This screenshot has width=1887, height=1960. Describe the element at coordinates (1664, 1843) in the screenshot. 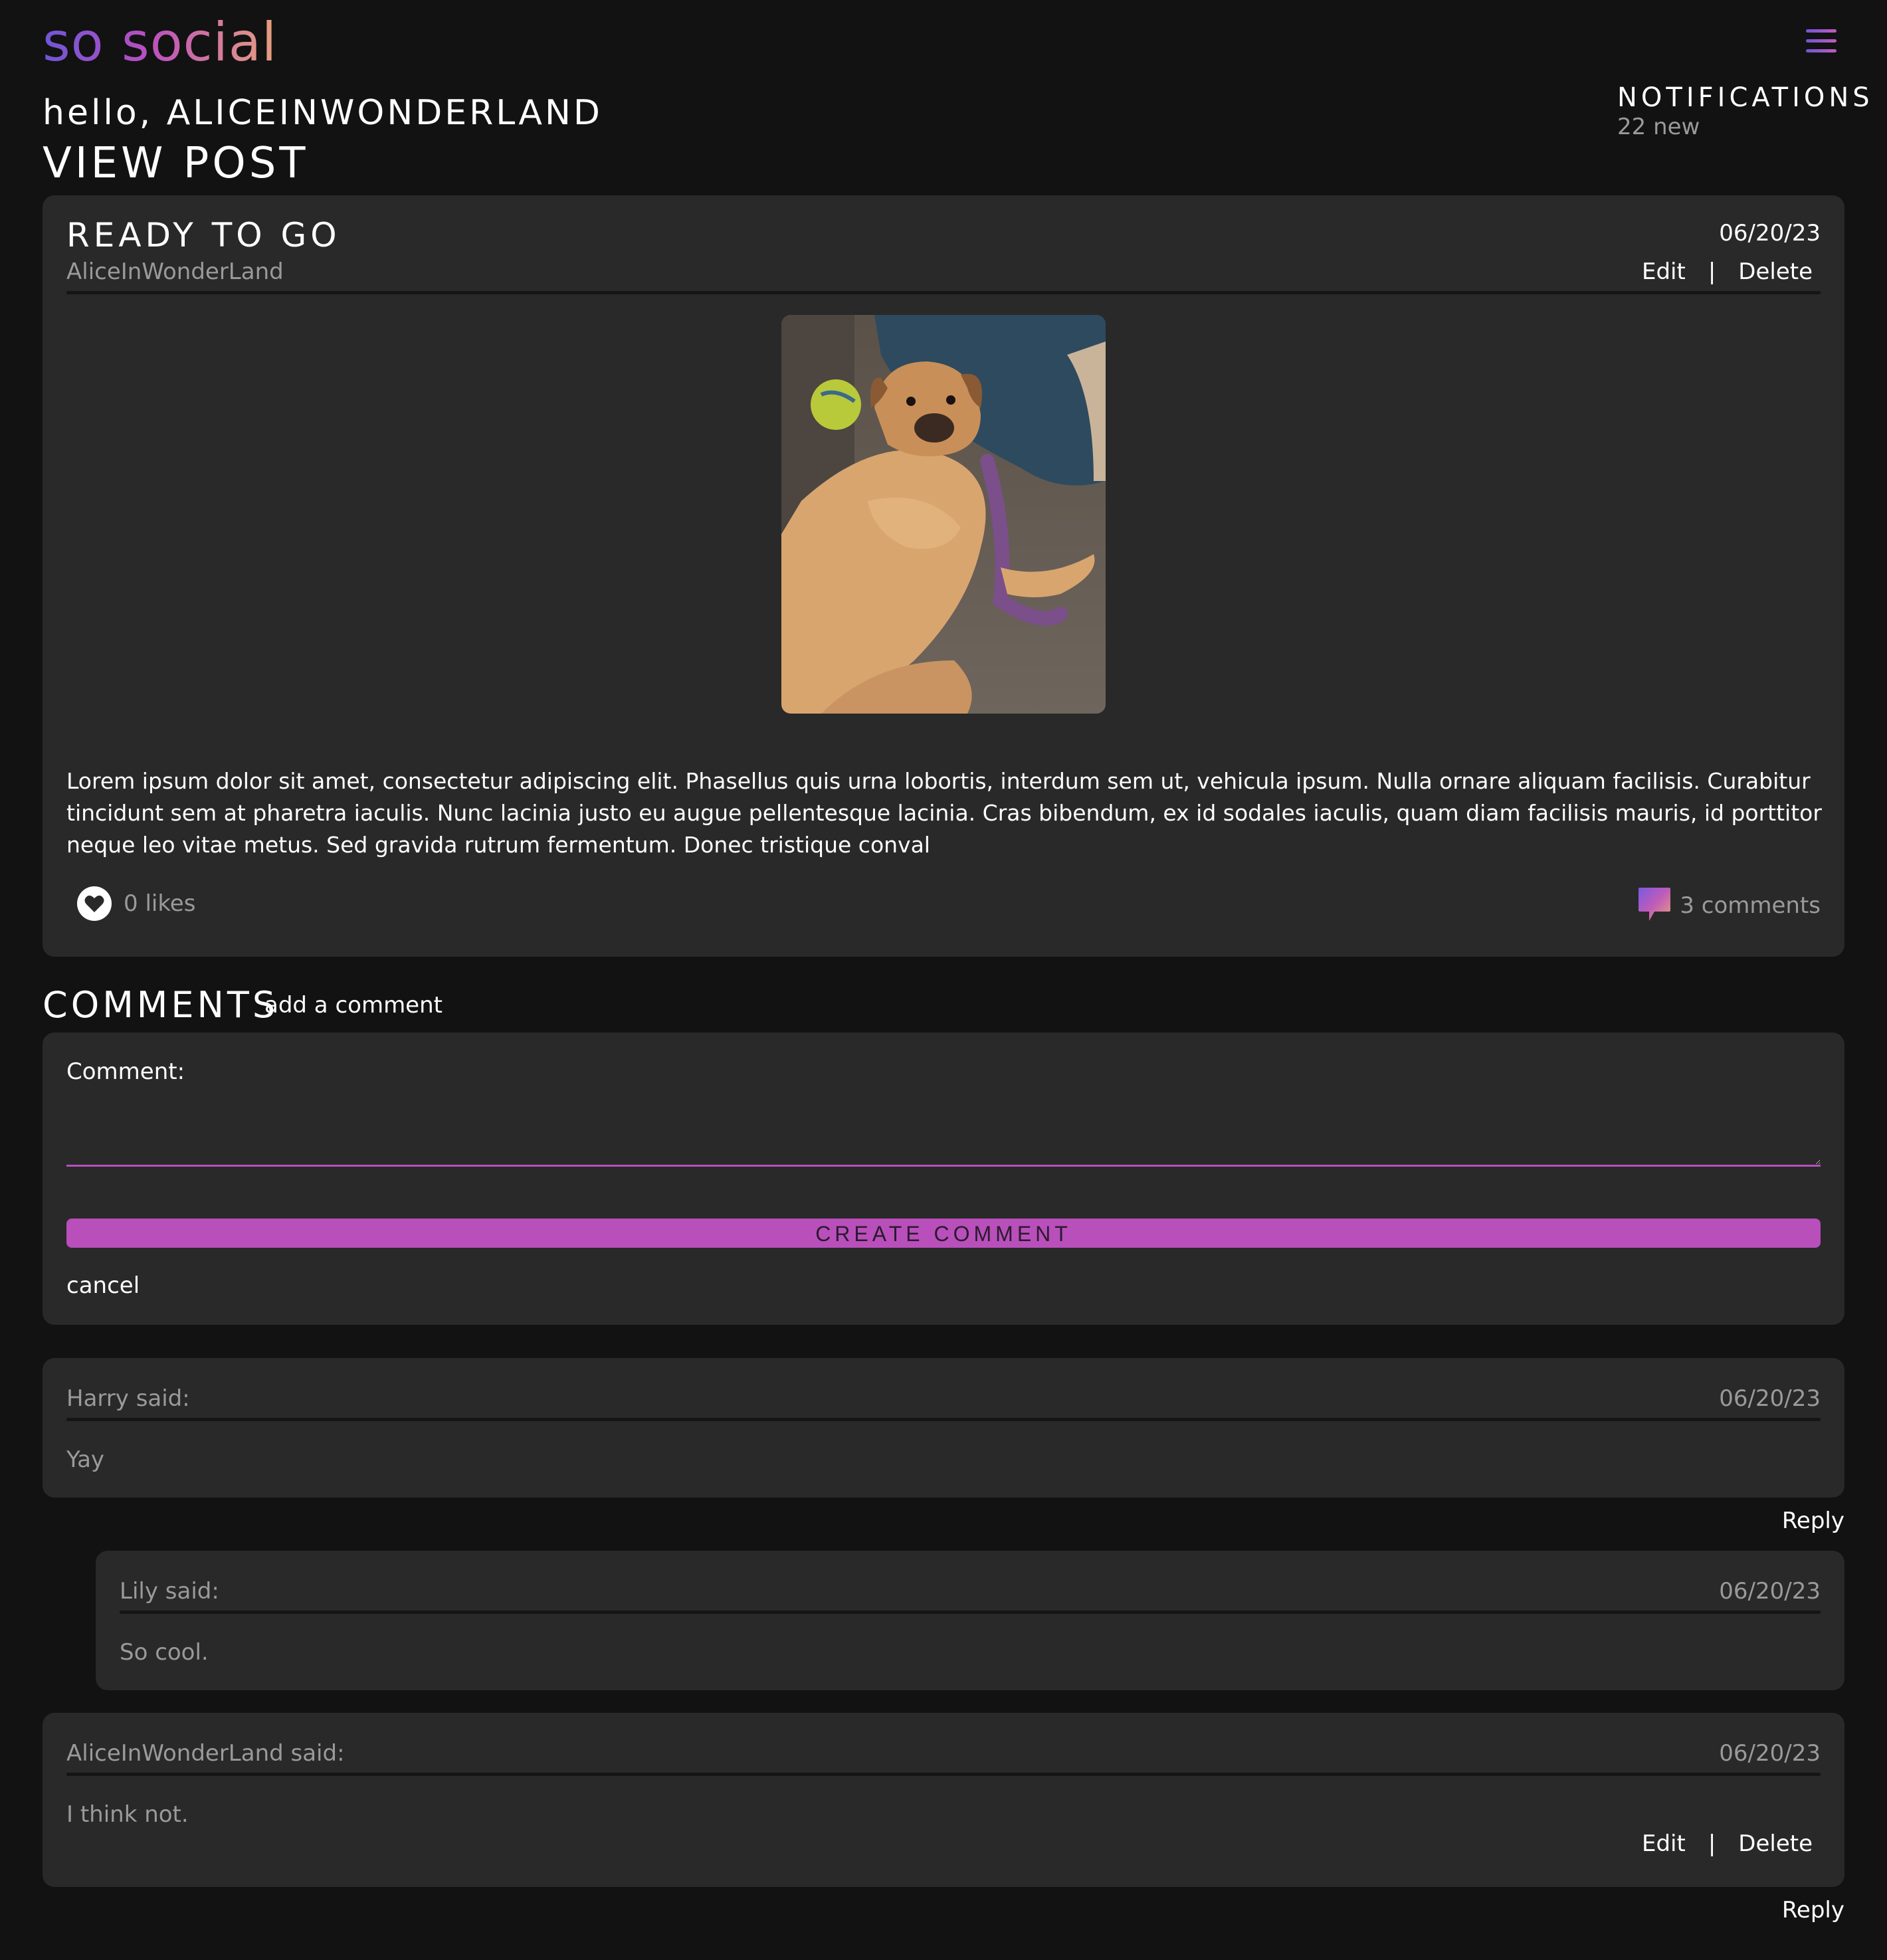

I see `edit-comment-button: Edit` at that location.